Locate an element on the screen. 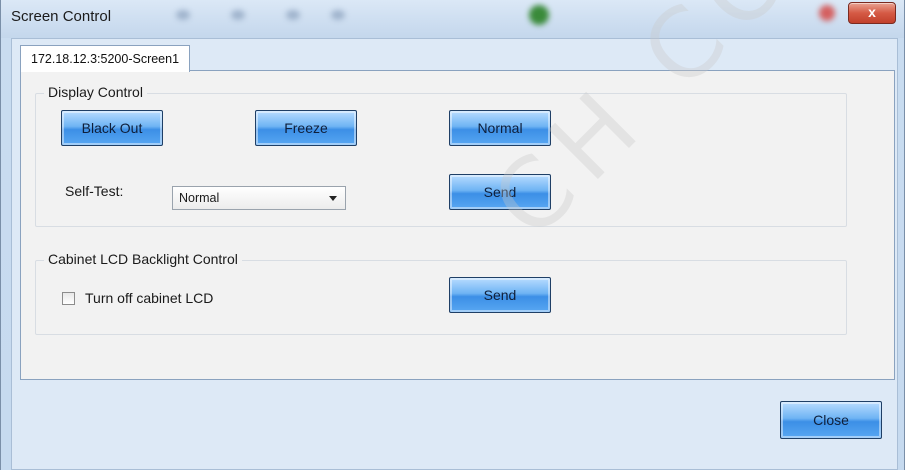  cabinet-lcd-title: Cabinet LCD Backlight Control is located at coordinates (143, 259).